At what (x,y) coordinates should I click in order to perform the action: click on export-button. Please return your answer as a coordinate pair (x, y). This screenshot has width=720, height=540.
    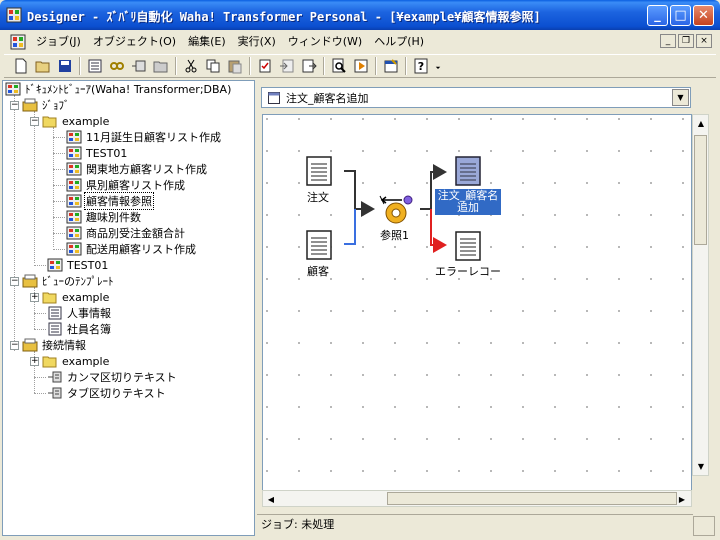
    Looking at the image, I should click on (309, 66).